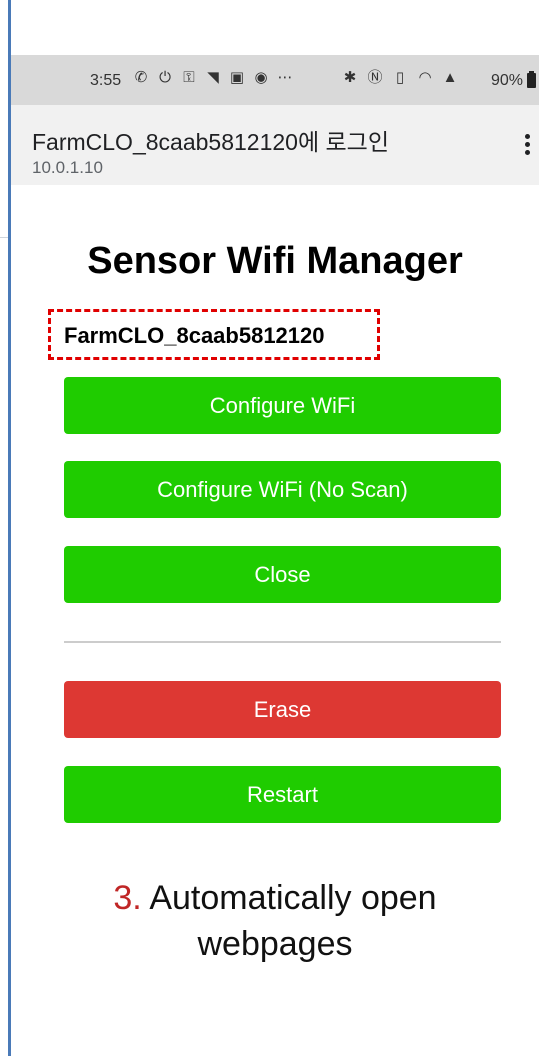 The image size is (539, 1056). Describe the element at coordinates (141, 77) in the screenshot. I see `whatsapp-icon: ✆` at that location.